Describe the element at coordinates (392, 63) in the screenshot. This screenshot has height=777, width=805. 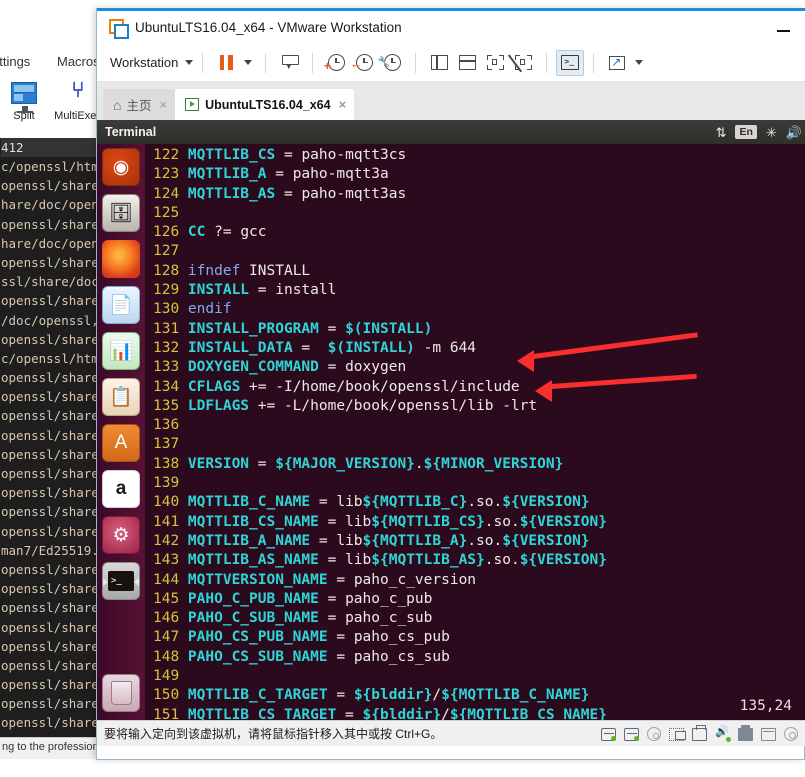
I see `snapshot-manager-button` at that location.